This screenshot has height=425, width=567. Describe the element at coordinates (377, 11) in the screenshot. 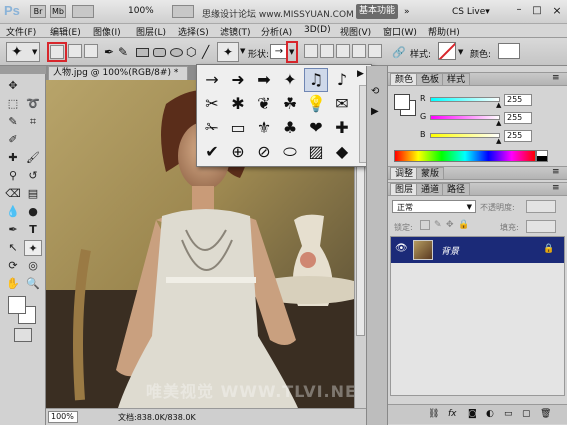

I see `workspace-button: 基本功能` at that location.